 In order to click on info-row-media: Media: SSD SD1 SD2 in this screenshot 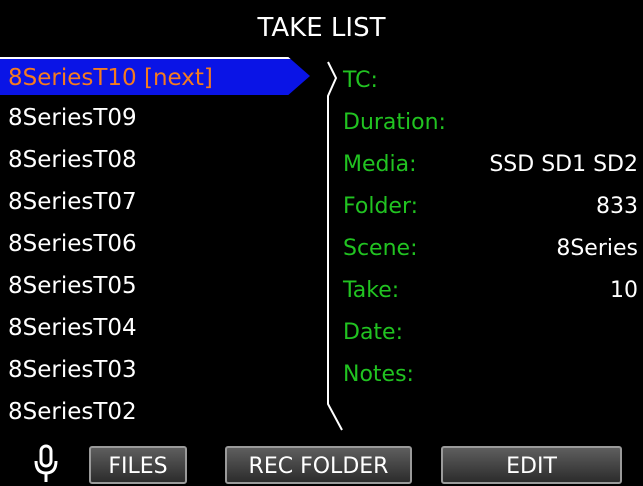, I will do `click(493, 165)`.